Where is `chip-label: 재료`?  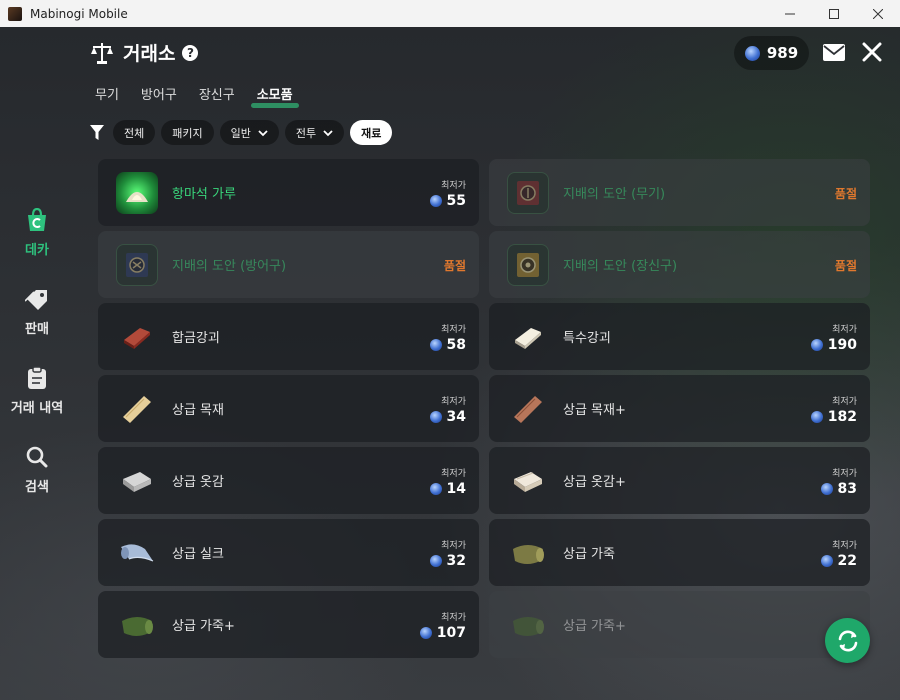
chip-label: 재료 is located at coordinates (371, 133).